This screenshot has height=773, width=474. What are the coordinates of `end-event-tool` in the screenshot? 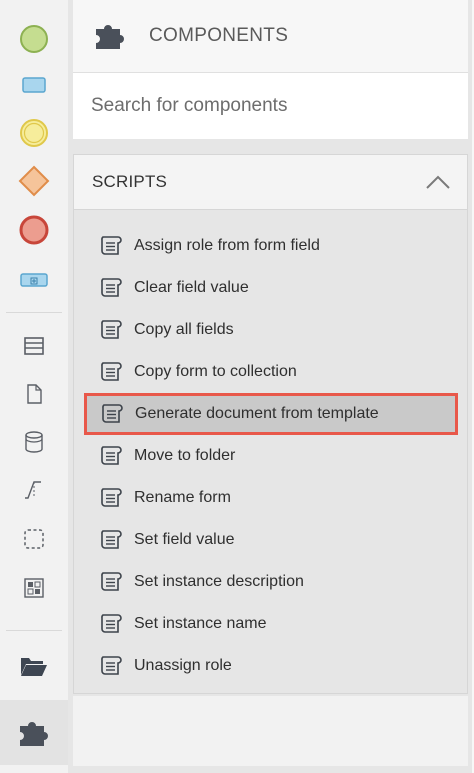 It's located at (34, 230).